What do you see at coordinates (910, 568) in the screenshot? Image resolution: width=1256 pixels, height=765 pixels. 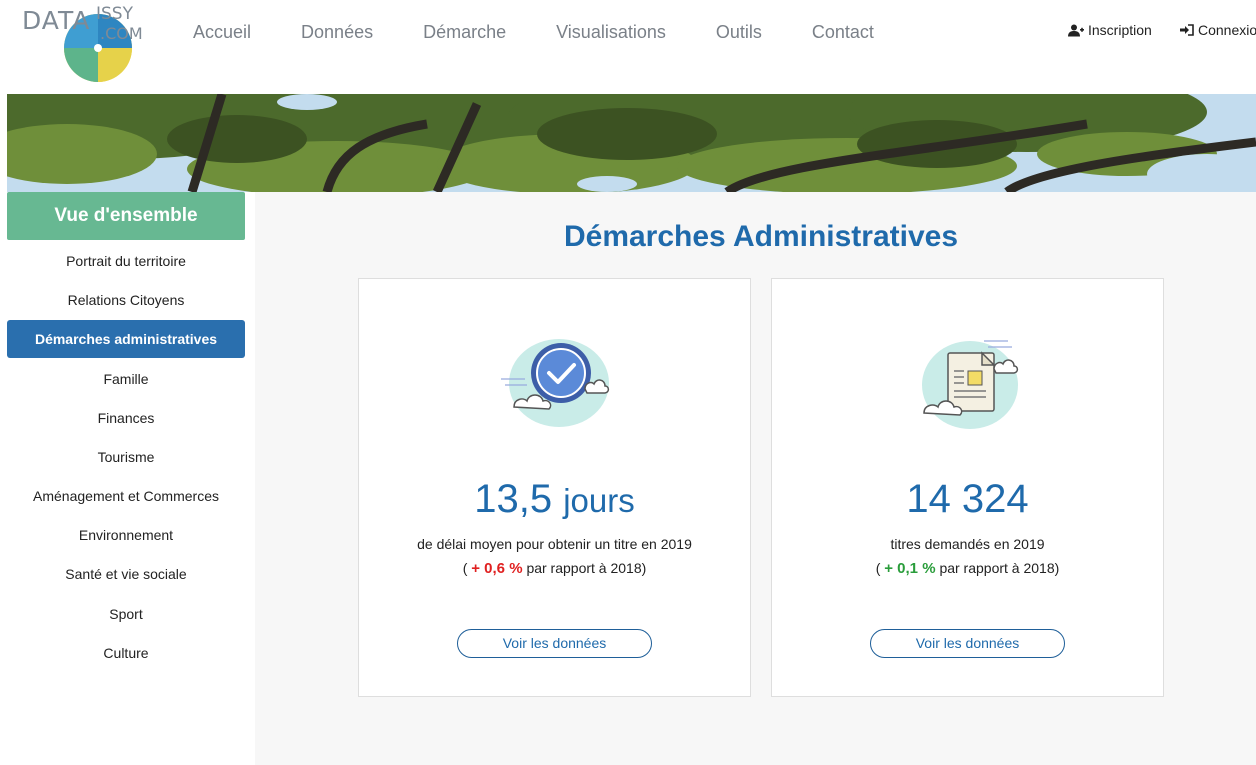 I see `delta-value: + 0,1 %` at bounding box center [910, 568].